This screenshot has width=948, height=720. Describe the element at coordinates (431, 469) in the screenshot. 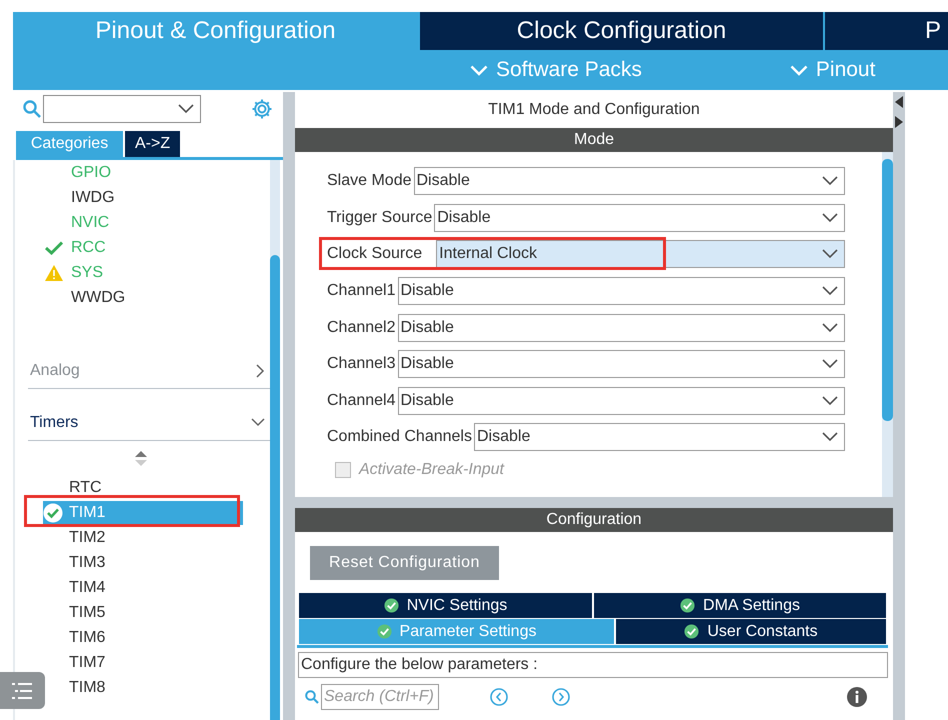

I see `checkbox-label: Activate-Break-Input` at that location.